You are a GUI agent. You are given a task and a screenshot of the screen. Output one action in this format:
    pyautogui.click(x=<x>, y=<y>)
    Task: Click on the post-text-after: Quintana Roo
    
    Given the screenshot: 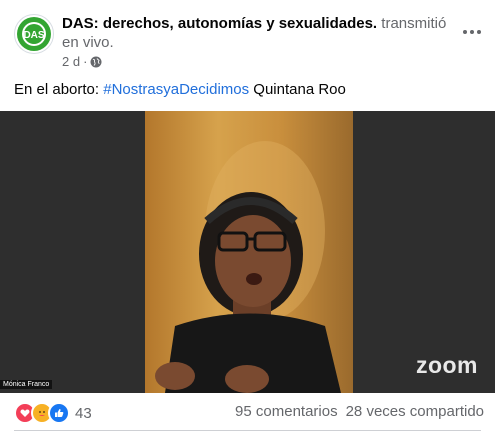 What is the action you would take?
    pyautogui.click(x=297, y=89)
    